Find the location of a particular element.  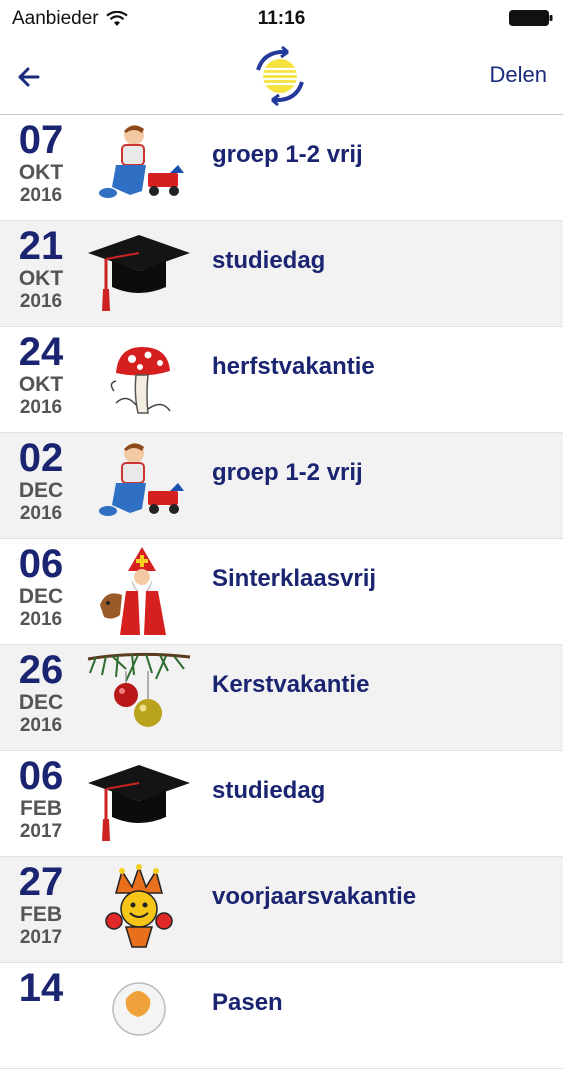

event-date: 24 OKT 2016 is located at coordinates (41, 375).